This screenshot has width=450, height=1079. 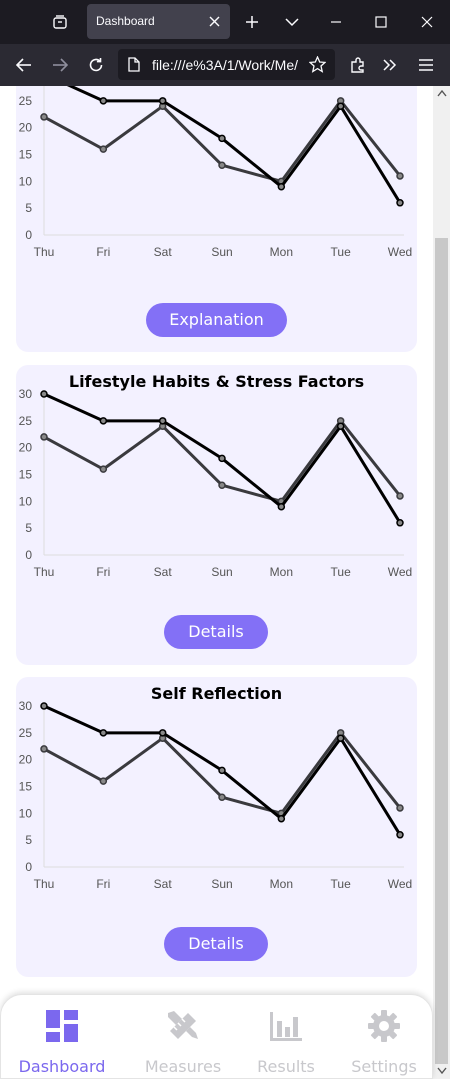 I want to click on nav-item-settings: Settings, so click(x=384, y=1041).